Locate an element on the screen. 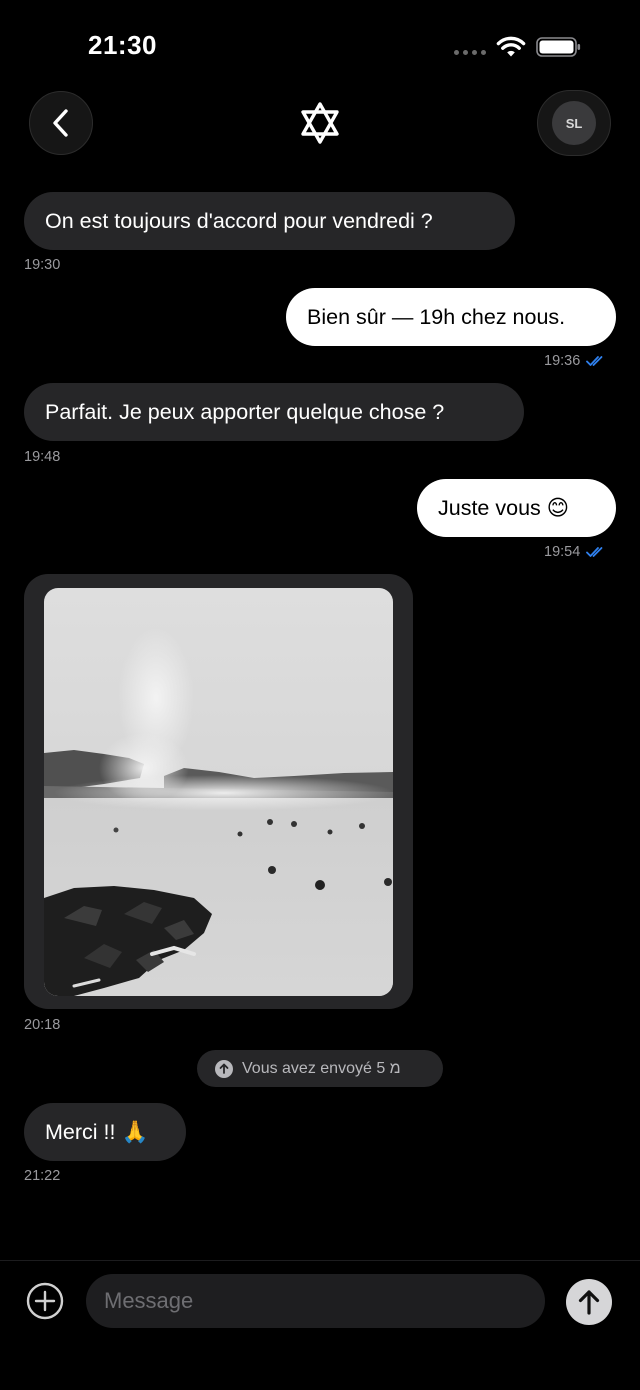  chevron-left-icon is located at coordinates (60, 123).